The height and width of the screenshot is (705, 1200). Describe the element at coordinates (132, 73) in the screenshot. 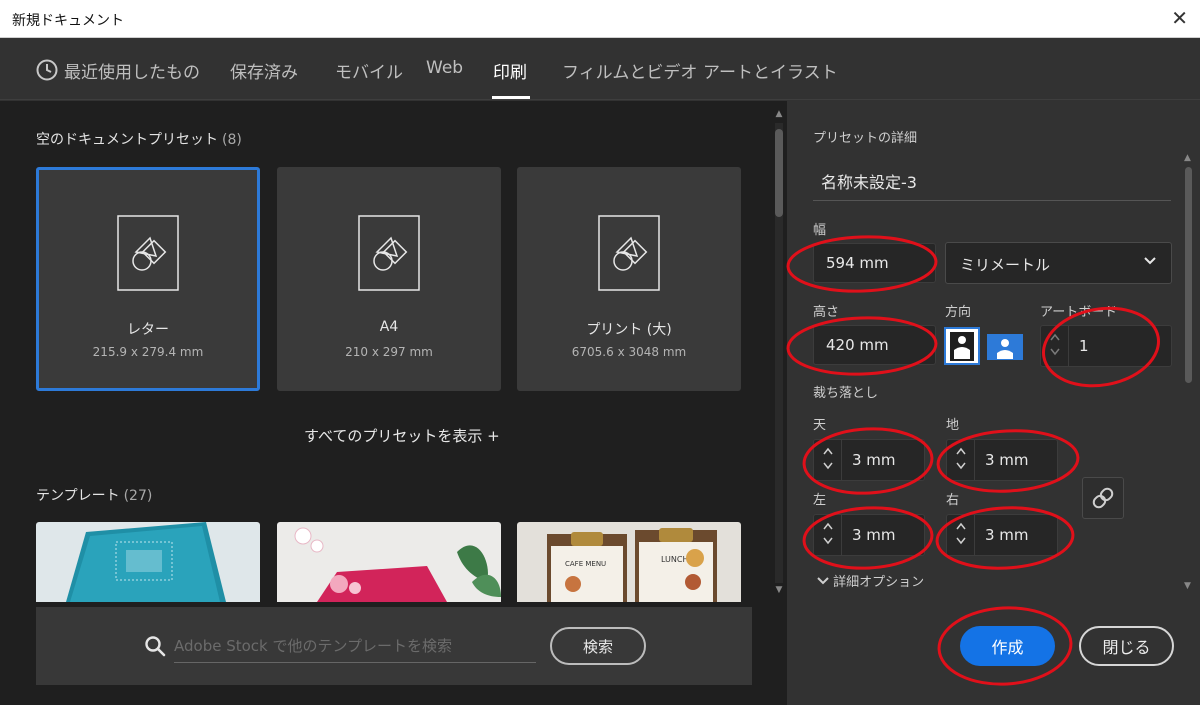

I see `tab-recent-label: 最近使用したもの` at that location.